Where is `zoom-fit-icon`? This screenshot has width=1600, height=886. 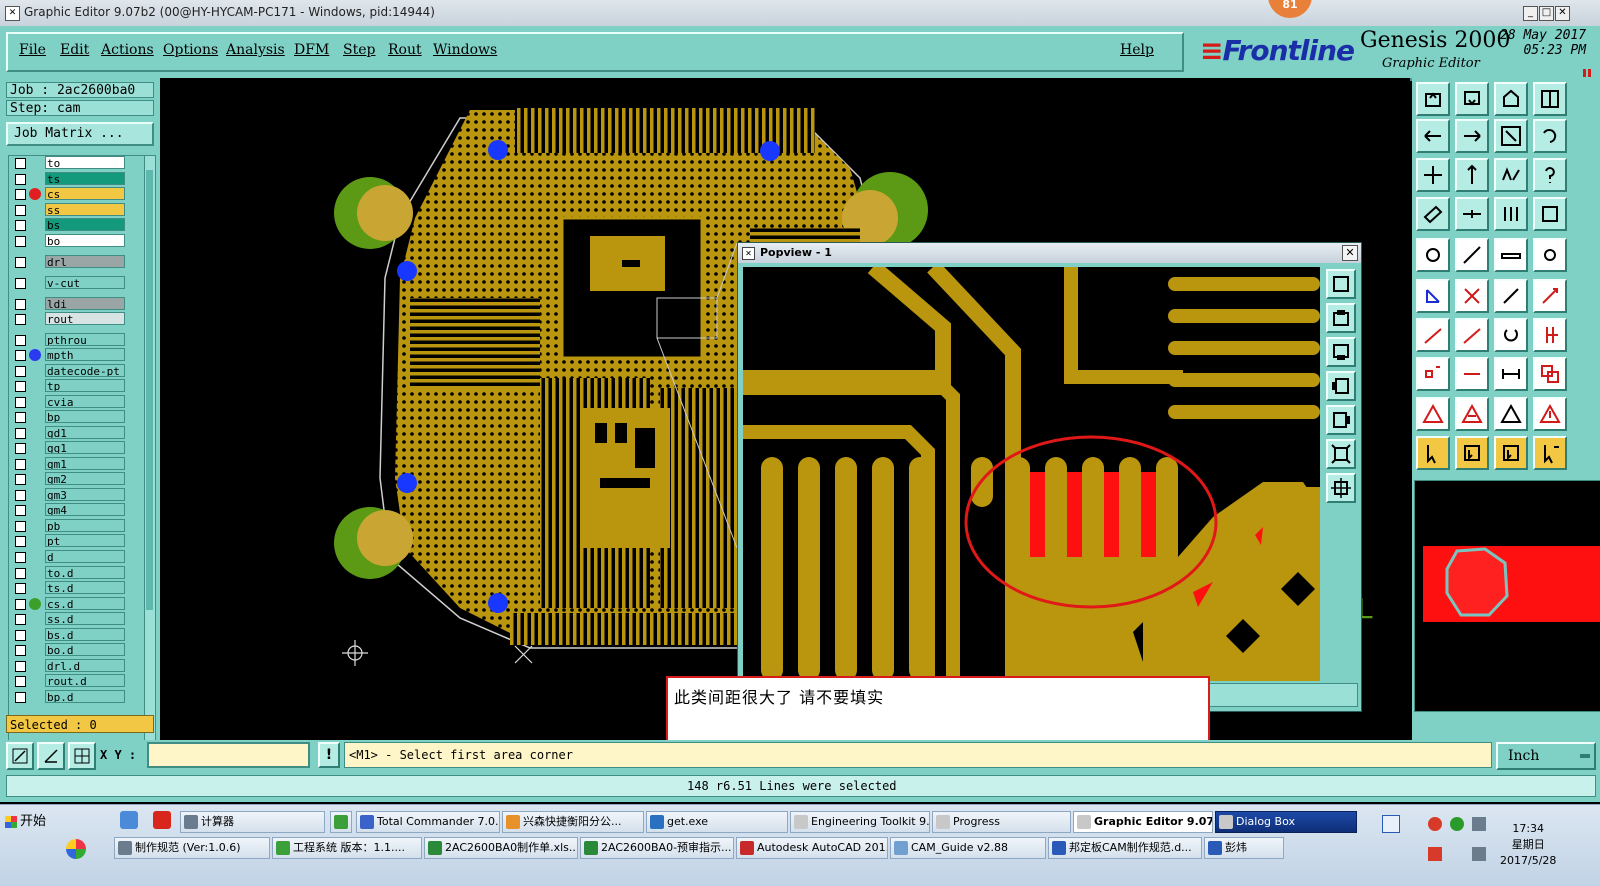 zoom-fit-icon is located at coordinates (1511, 136).